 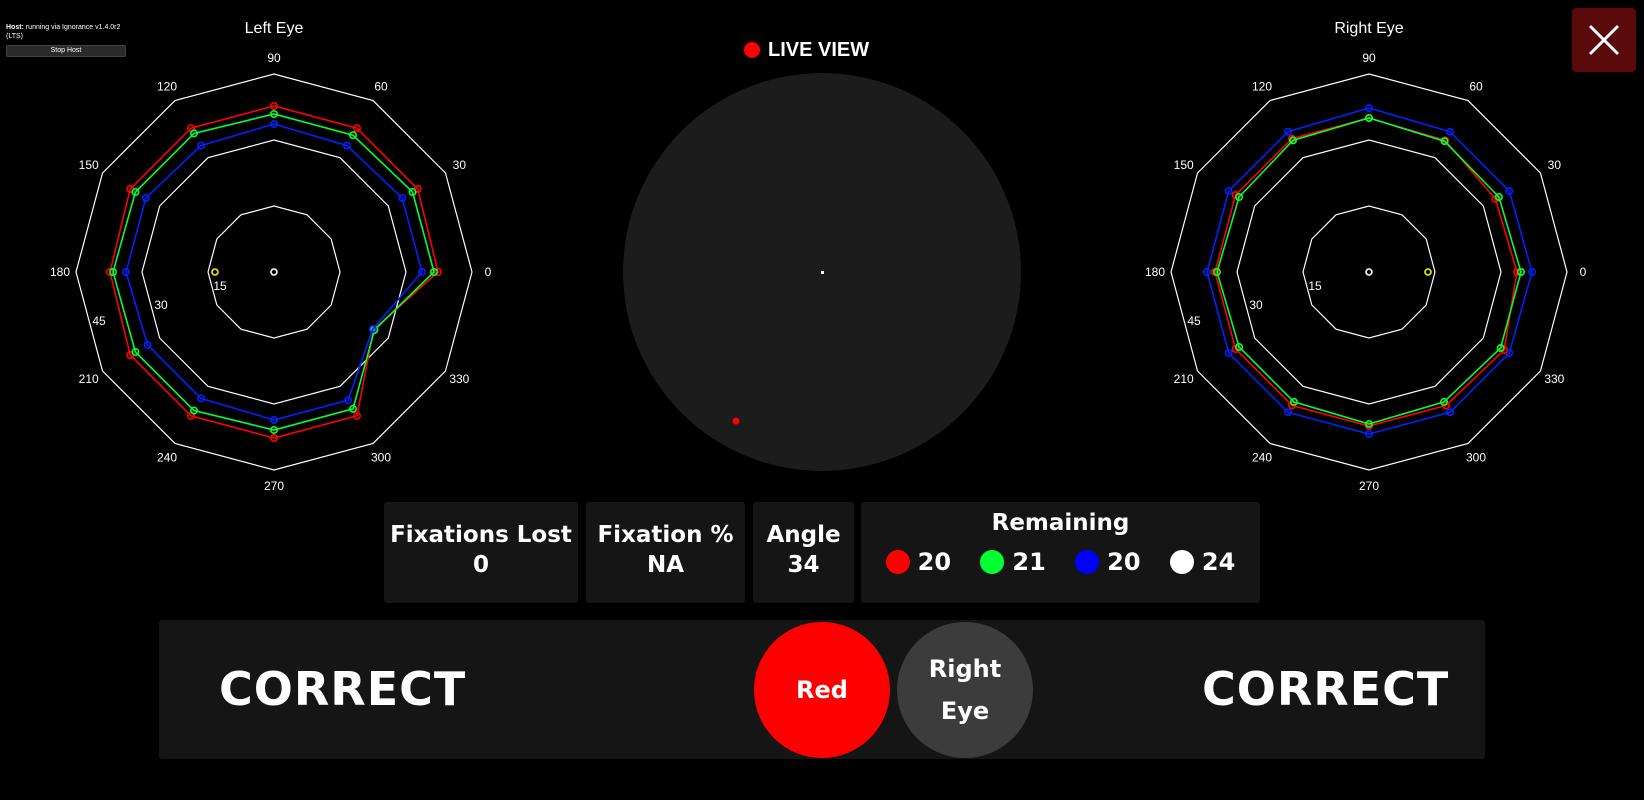 I want to click on stimulus-color-button: Red, so click(x=822, y=690).